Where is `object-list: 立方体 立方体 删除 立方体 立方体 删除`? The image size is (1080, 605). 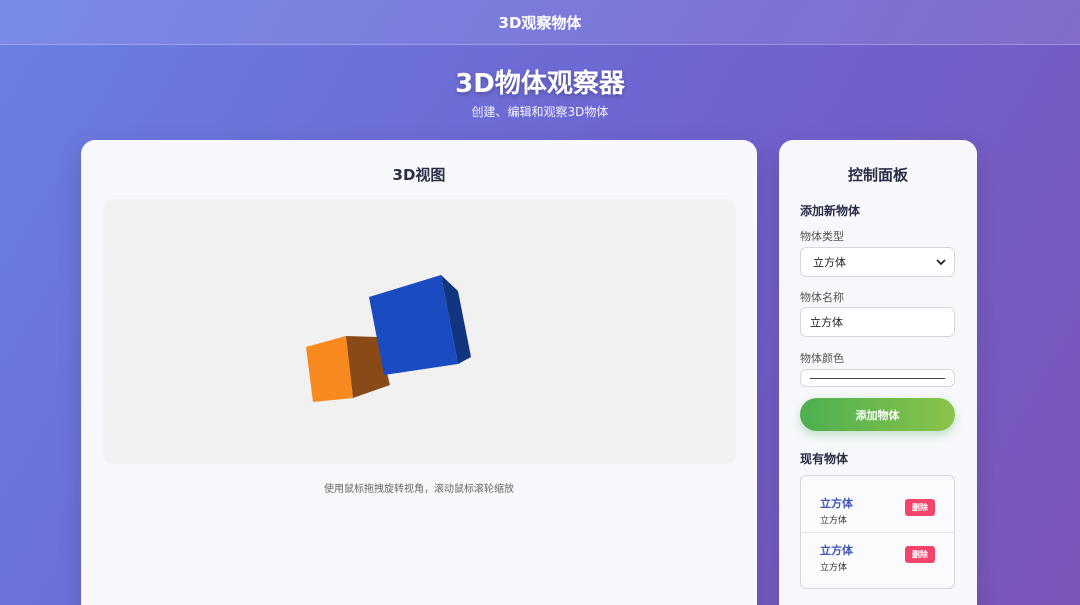
object-list: 立方体 立方体 删除 立方体 立方体 删除 is located at coordinates (877, 532).